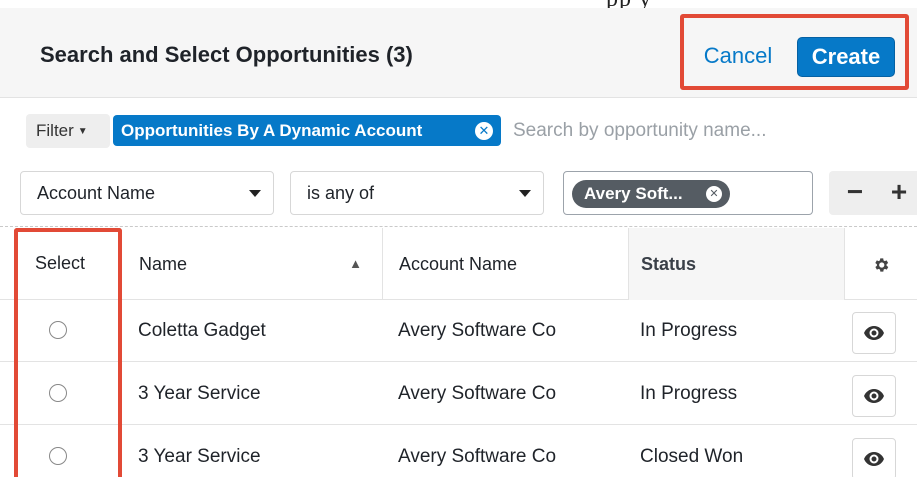 The height and width of the screenshot is (477, 917). Describe the element at coordinates (458, 226) in the screenshot. I see `divider` at that location.